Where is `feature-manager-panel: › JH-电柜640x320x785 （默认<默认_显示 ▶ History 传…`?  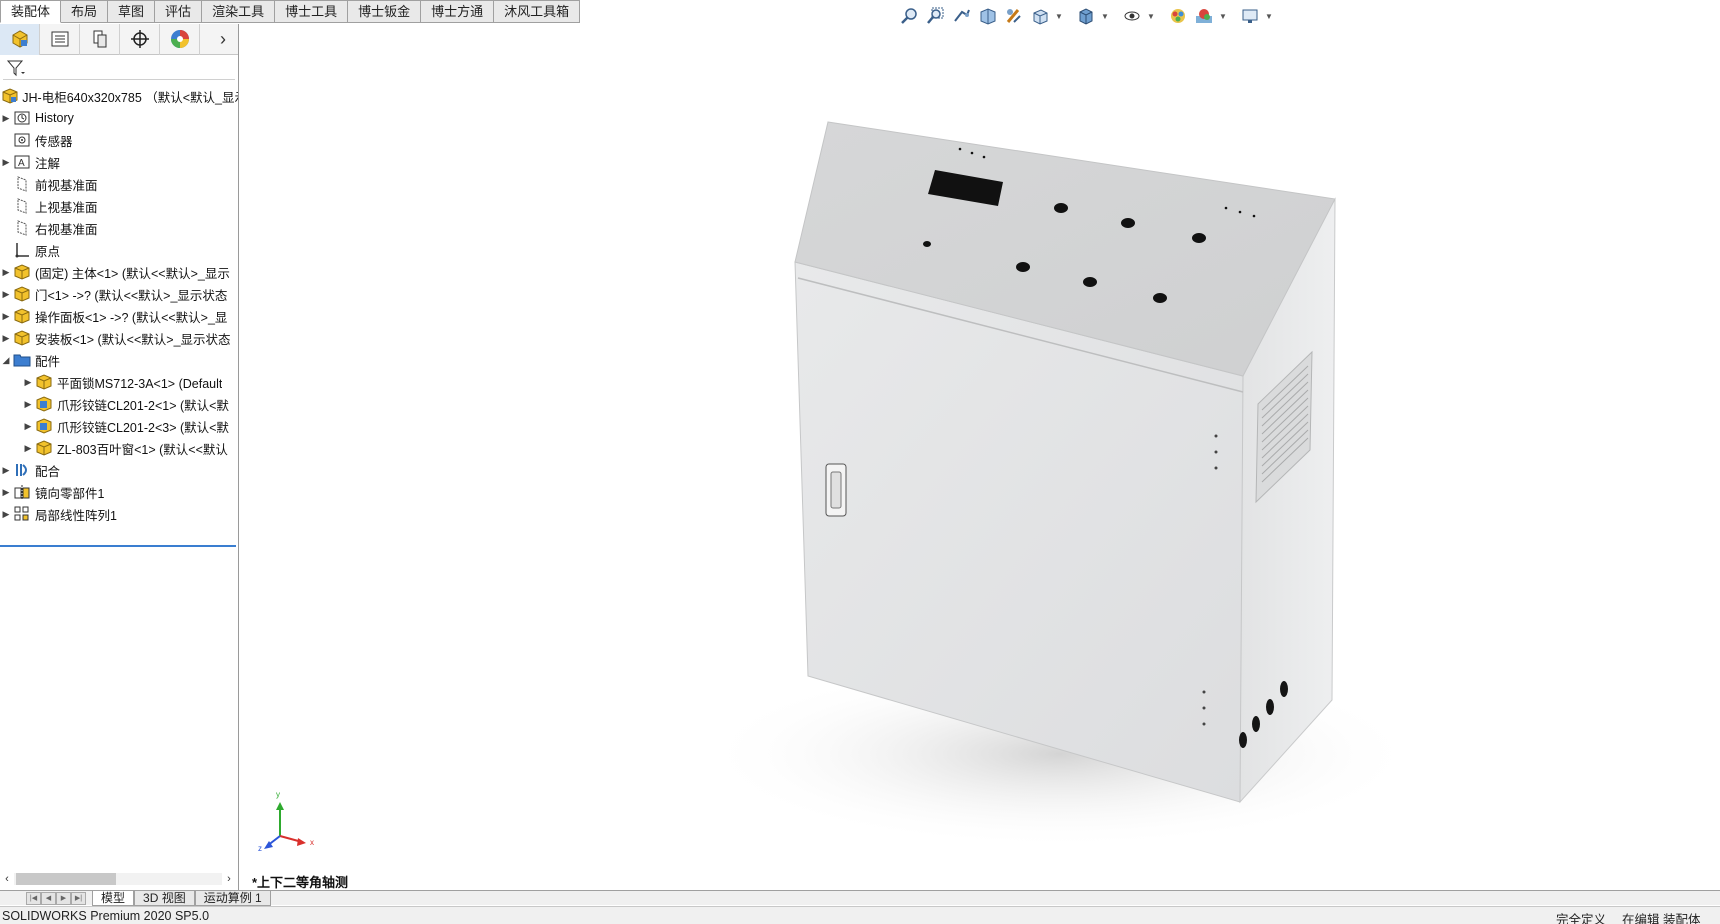 feature-manager-panel: › JH-电柜640x320x785 （默认<默认_显示 ▶ History 传… is located at coordinates (119, 457).